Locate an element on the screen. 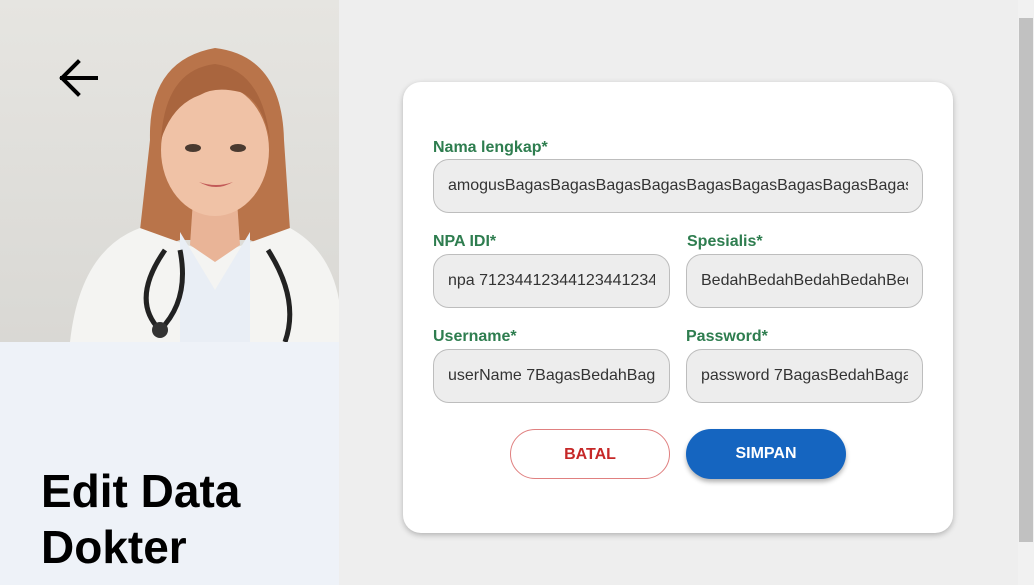  arrow-left-icon is located at coordinates (78, 78).